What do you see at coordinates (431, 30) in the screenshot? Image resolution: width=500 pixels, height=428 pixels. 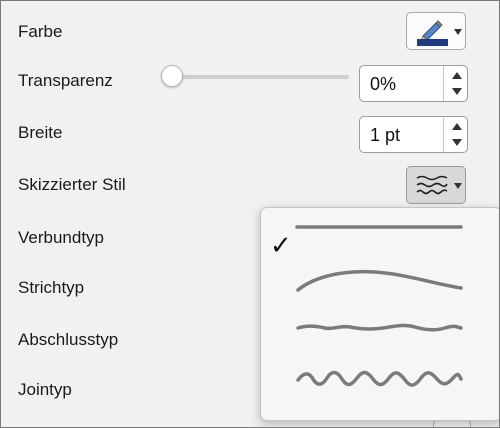 I see `pencil-icon` at bounding box center [431, 30].